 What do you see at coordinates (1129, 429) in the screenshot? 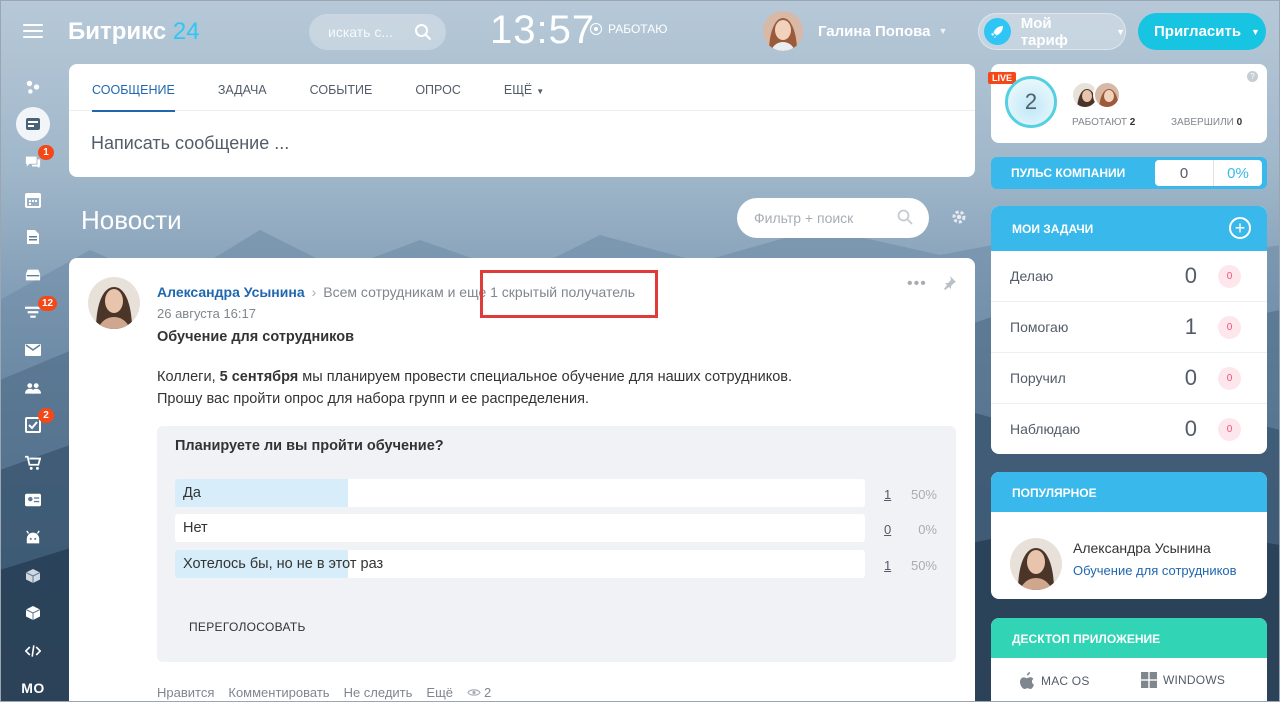
I see `task-row: Наблюдаю 0 0` at bounding box center [1129, 429].